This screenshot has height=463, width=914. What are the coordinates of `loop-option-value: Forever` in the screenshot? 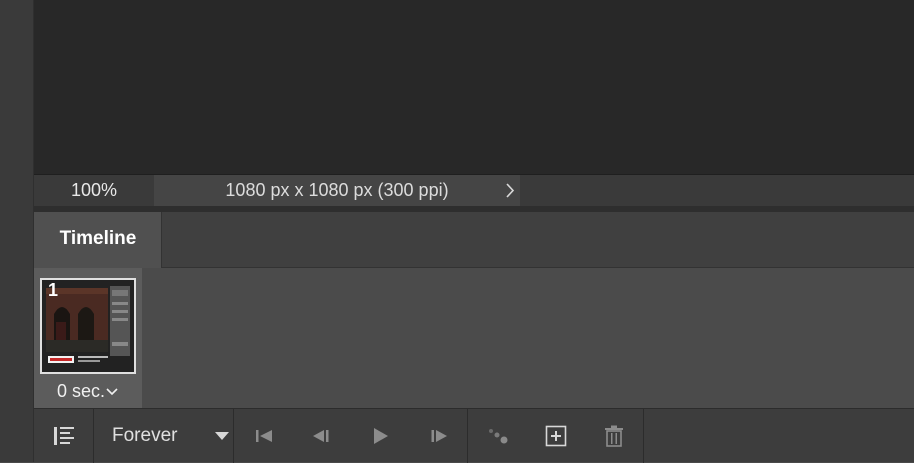 It's located at (145, 435).